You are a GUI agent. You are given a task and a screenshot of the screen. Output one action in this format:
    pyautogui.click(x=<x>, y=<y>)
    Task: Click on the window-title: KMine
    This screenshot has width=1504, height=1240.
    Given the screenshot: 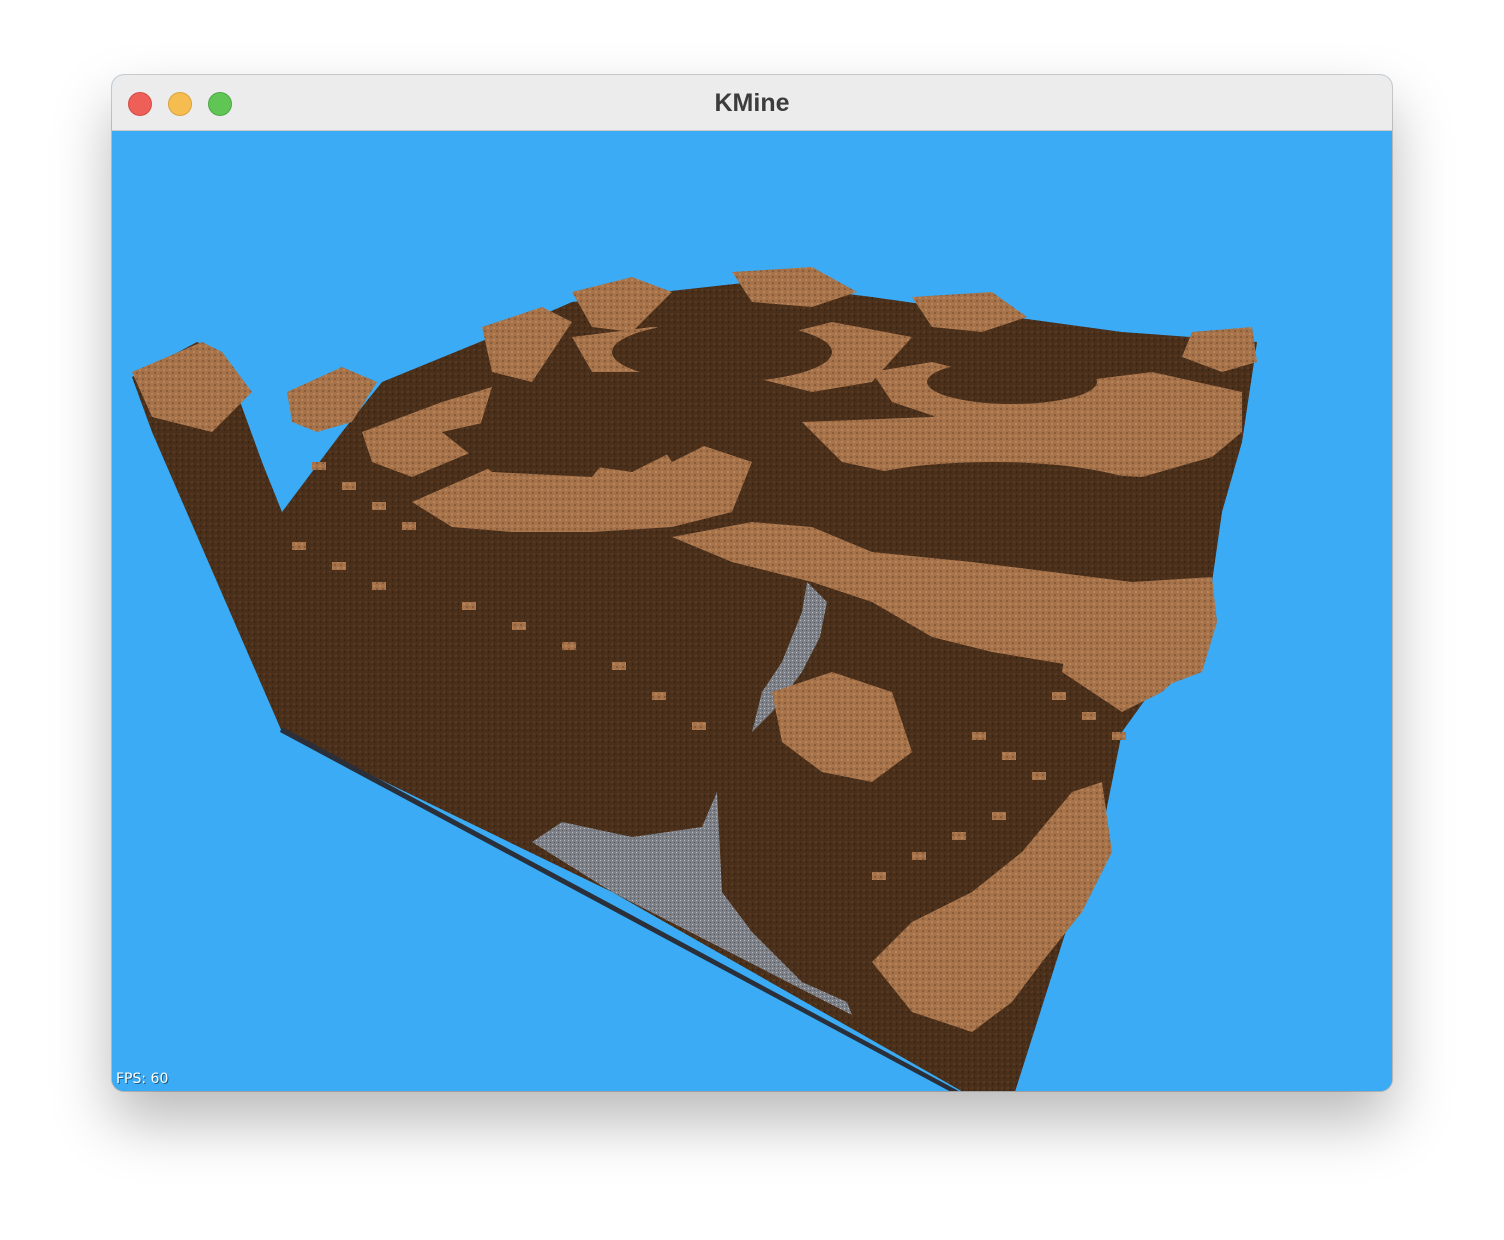 What is the action you would take?
    pyautogui.click(x=752, y=103)
    